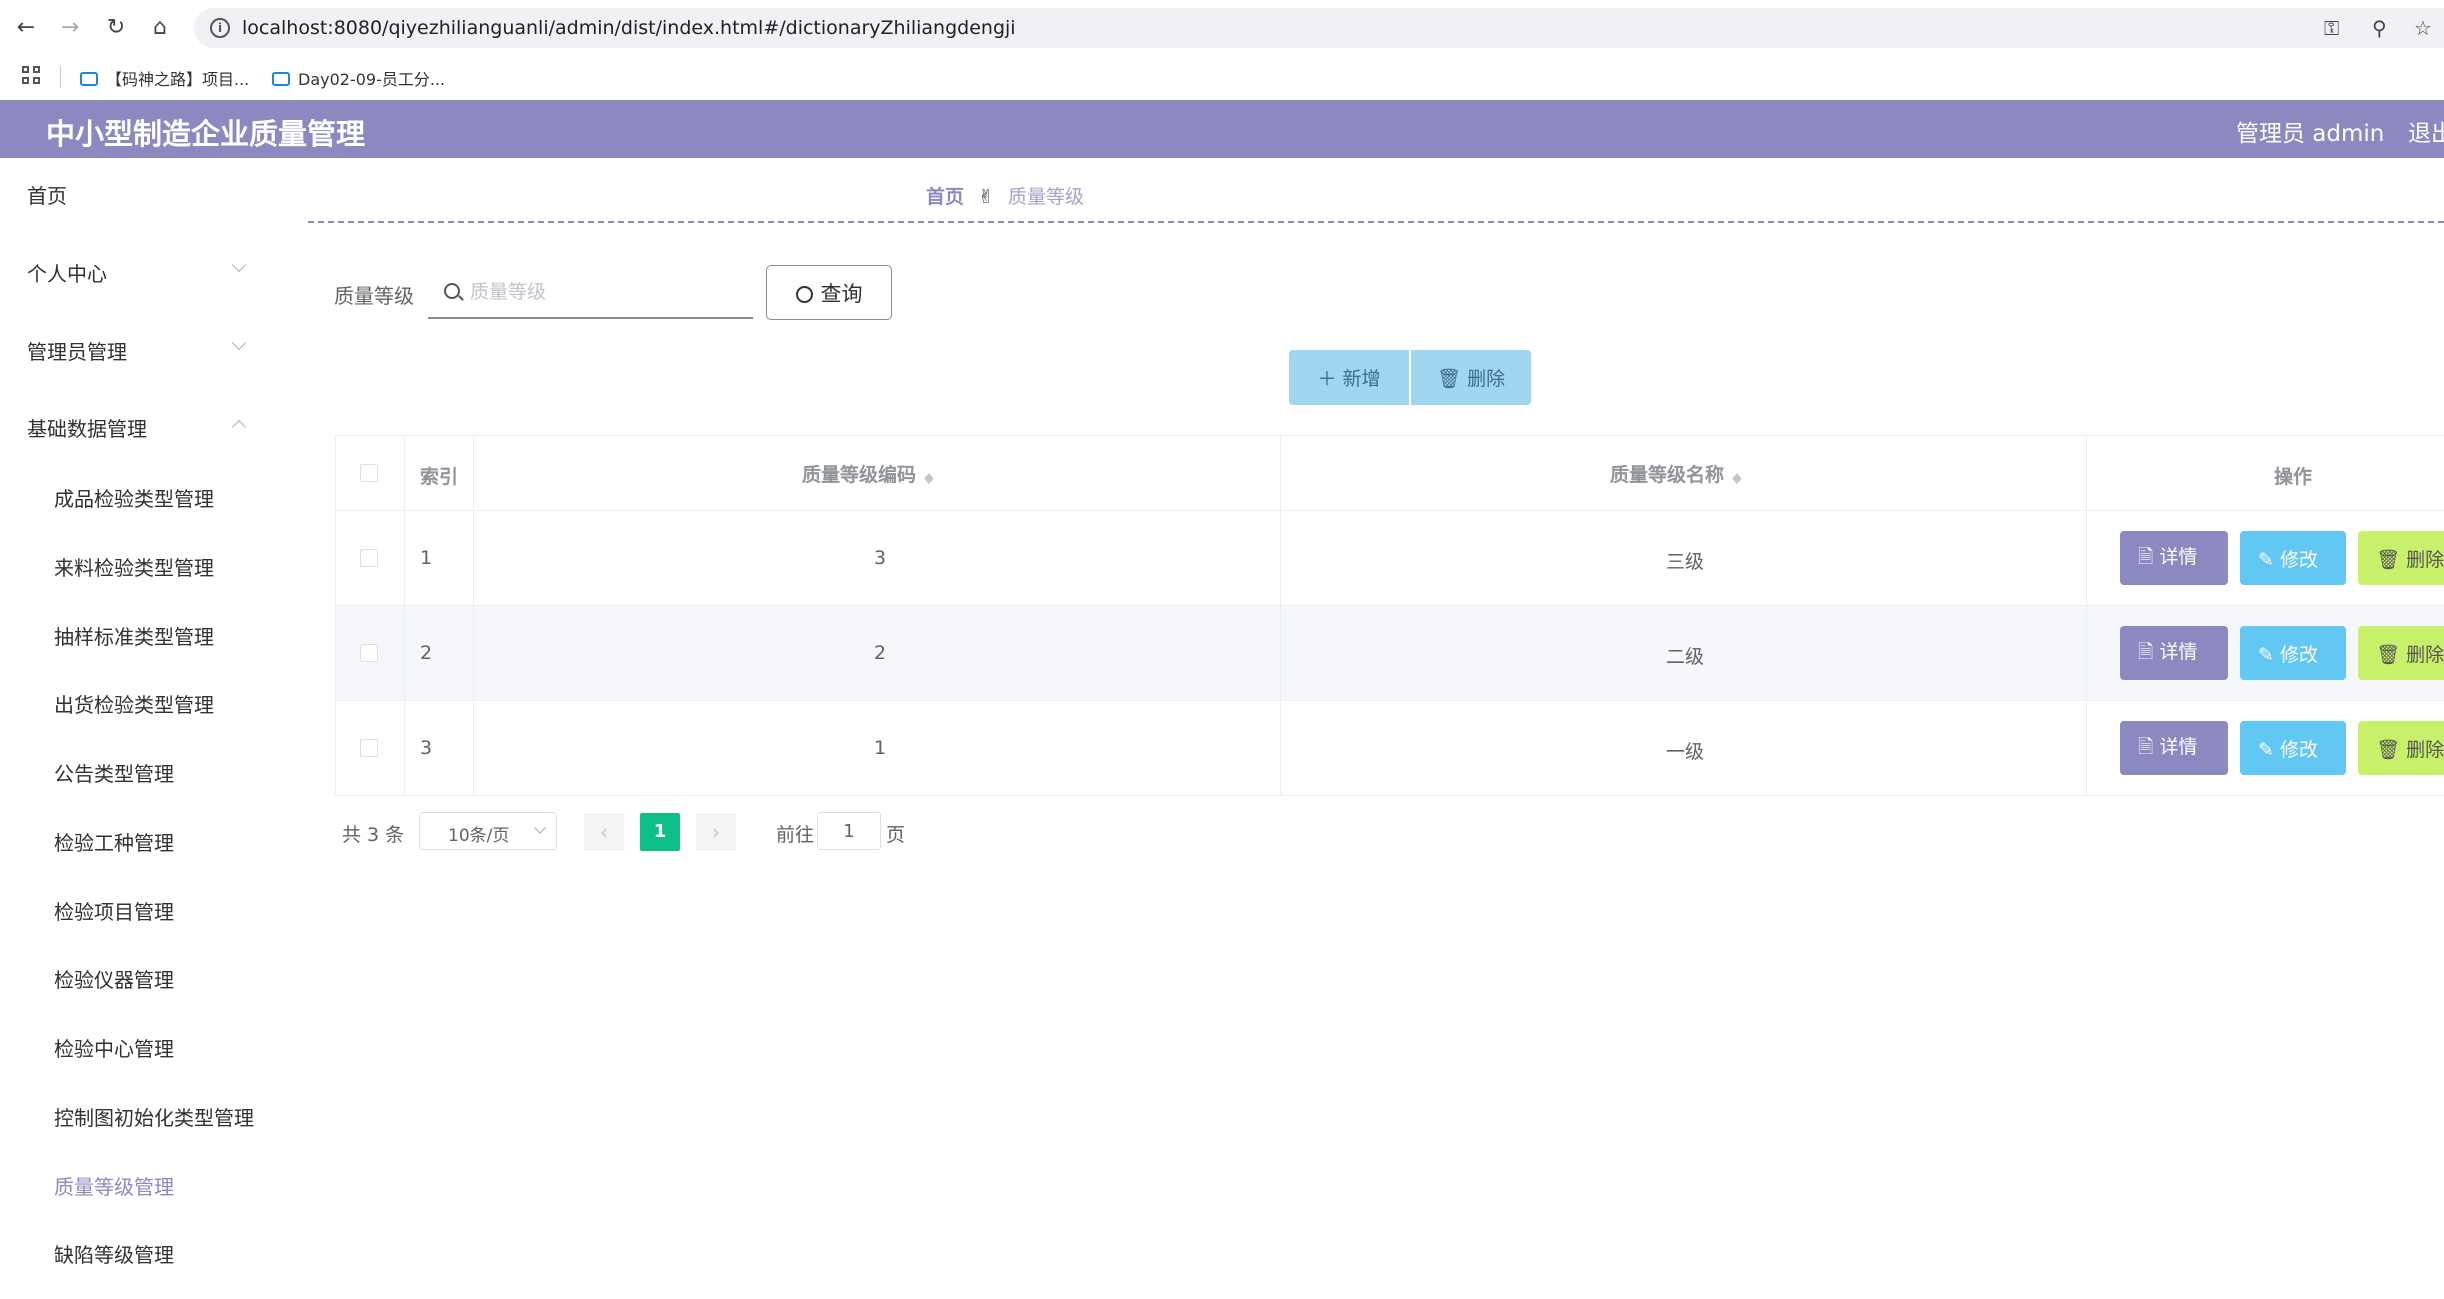 Image resolution: width=2444 pixels, height=1299 pixels. Describe the element at coordinates (220, 28) in the screenshot. I see `info-icon: i` at that location.